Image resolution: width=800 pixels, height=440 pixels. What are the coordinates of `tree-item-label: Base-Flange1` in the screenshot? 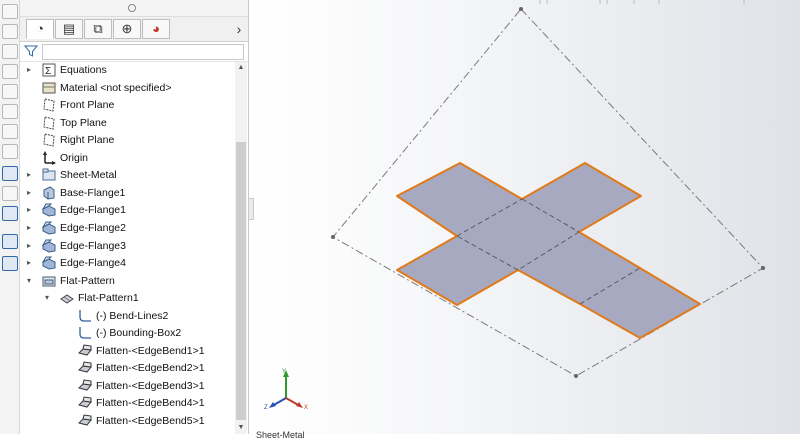 It's located at (93, 192).